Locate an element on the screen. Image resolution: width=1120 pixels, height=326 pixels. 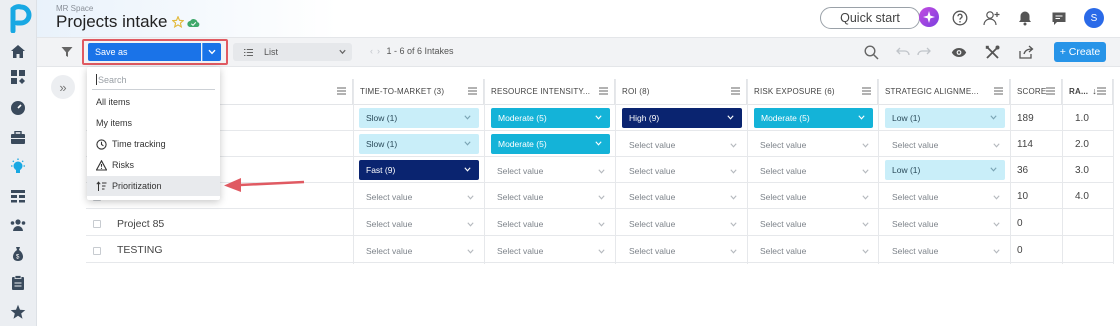
view-option-all-items: All items is located at coordinates (153, 102).